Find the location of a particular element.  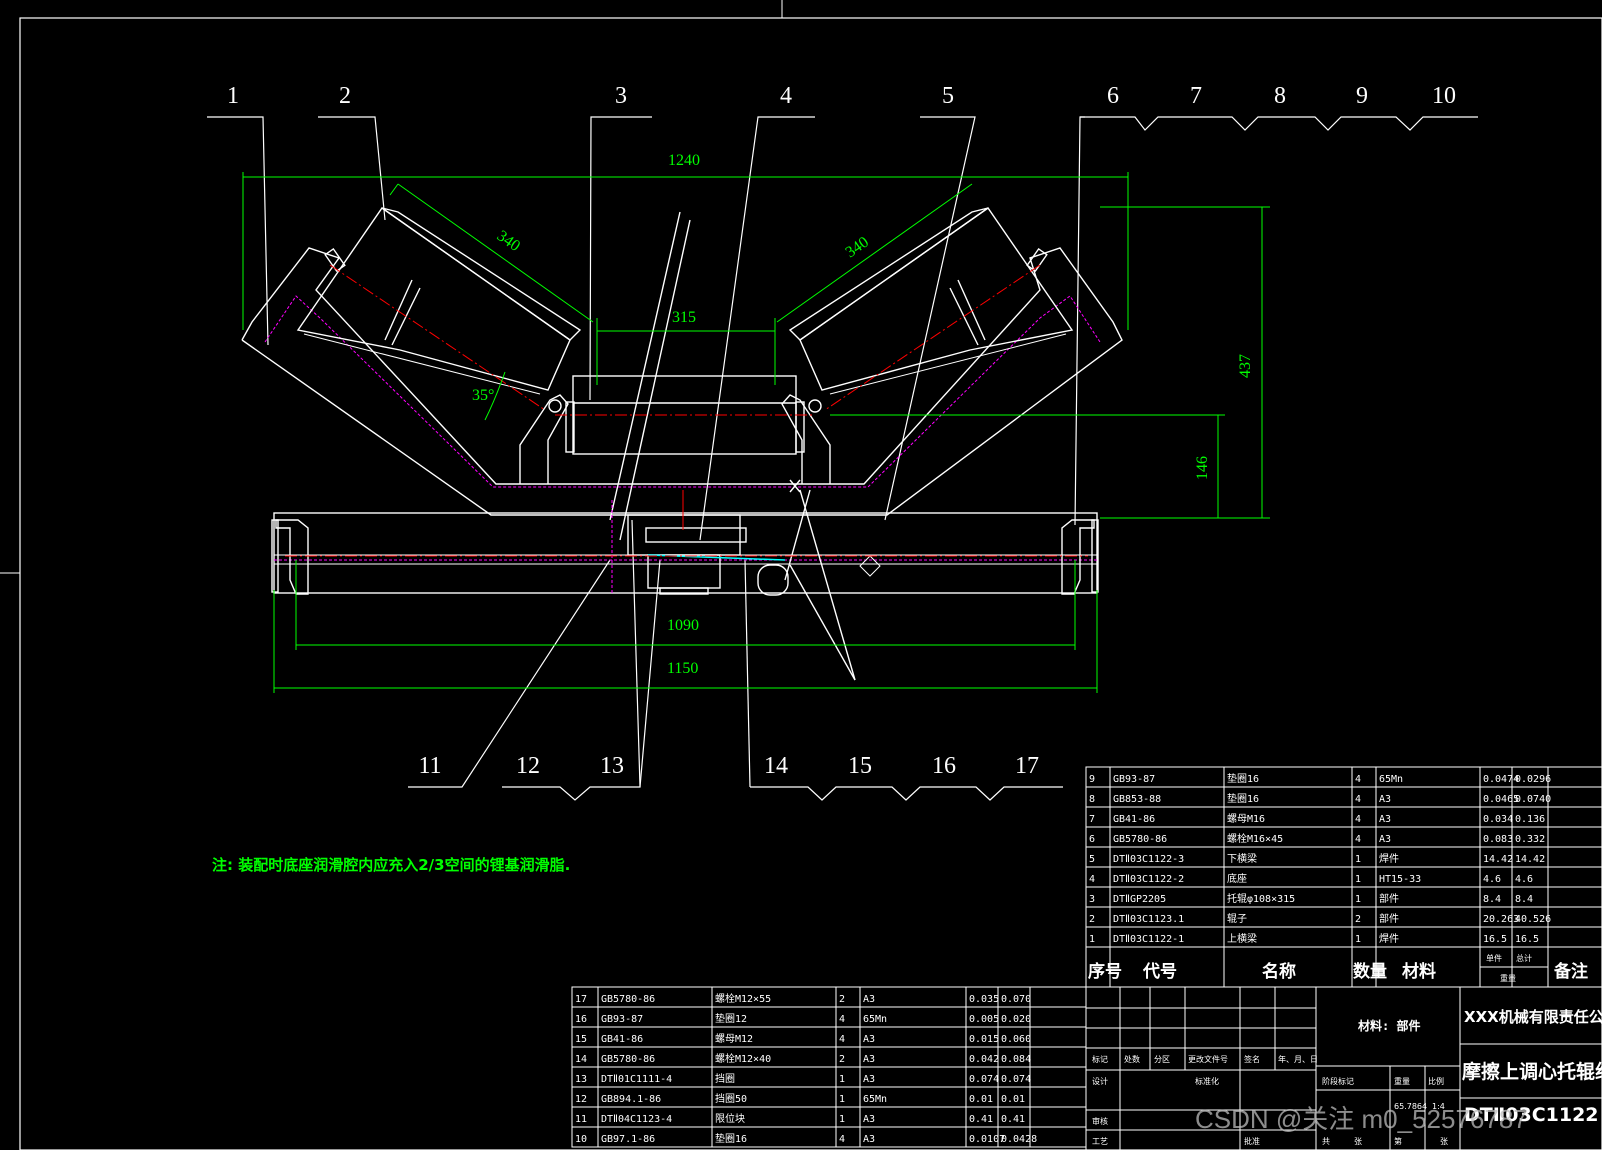

bom-right-cell: 1 is located at coordinates (1358, 899).